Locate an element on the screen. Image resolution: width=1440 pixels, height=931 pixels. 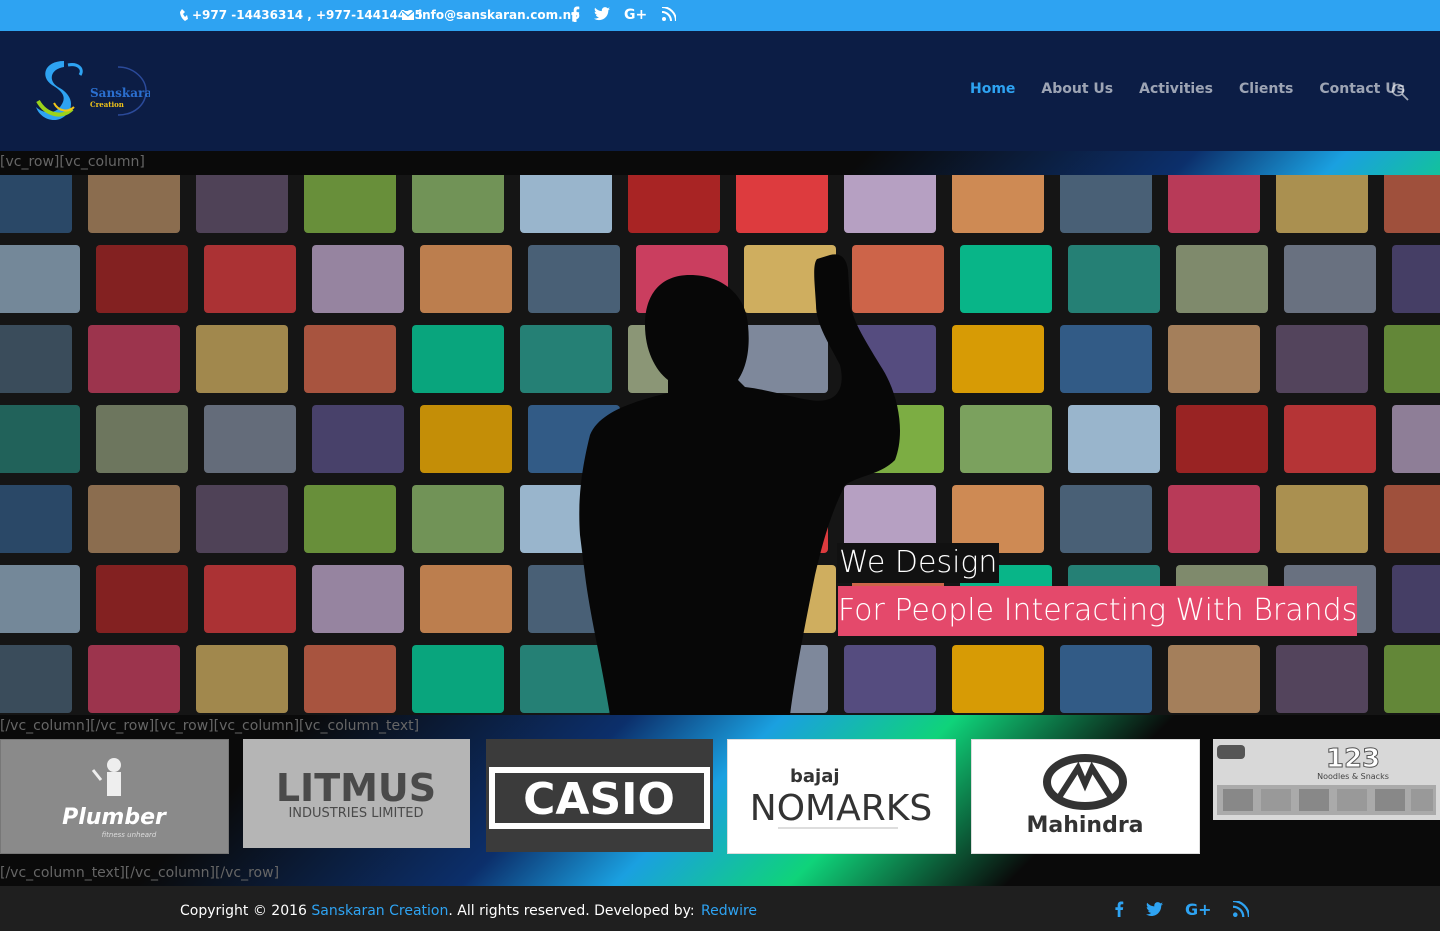
email-contact: info@sanskaran.com.np is located at coordinates (491, 15).